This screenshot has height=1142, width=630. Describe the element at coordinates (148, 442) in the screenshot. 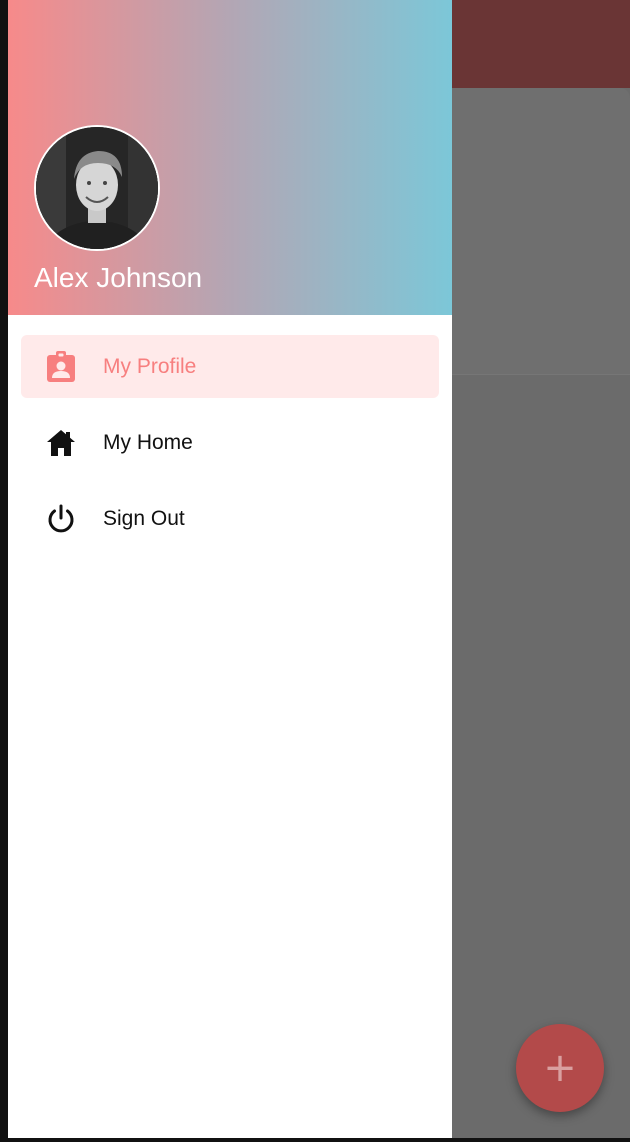

I see `nav-label-my-home: My Home` at that location.